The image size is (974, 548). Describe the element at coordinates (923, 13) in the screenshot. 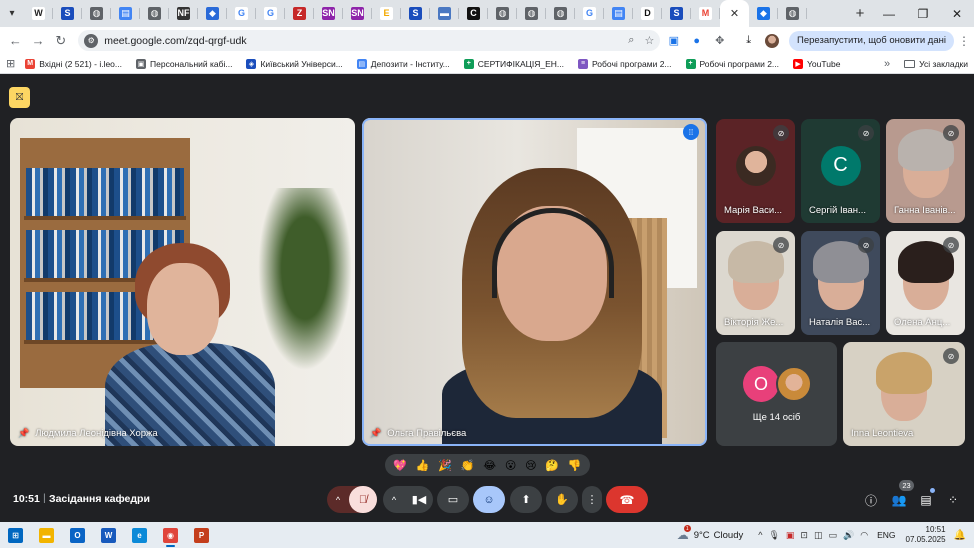

I see `maximize-button: ❐` at that location.